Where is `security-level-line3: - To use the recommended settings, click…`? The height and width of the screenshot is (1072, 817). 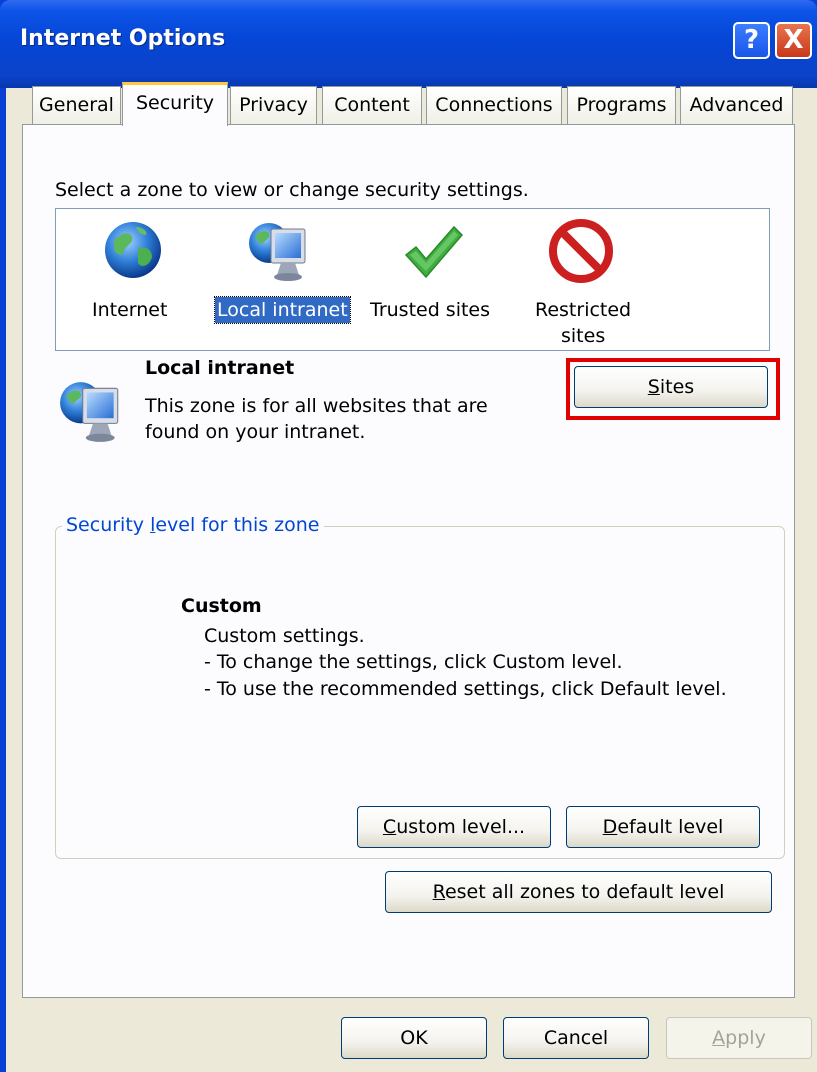 security-level-line3: - To use the recommended settings, click… is located at coordinates (465, 689).